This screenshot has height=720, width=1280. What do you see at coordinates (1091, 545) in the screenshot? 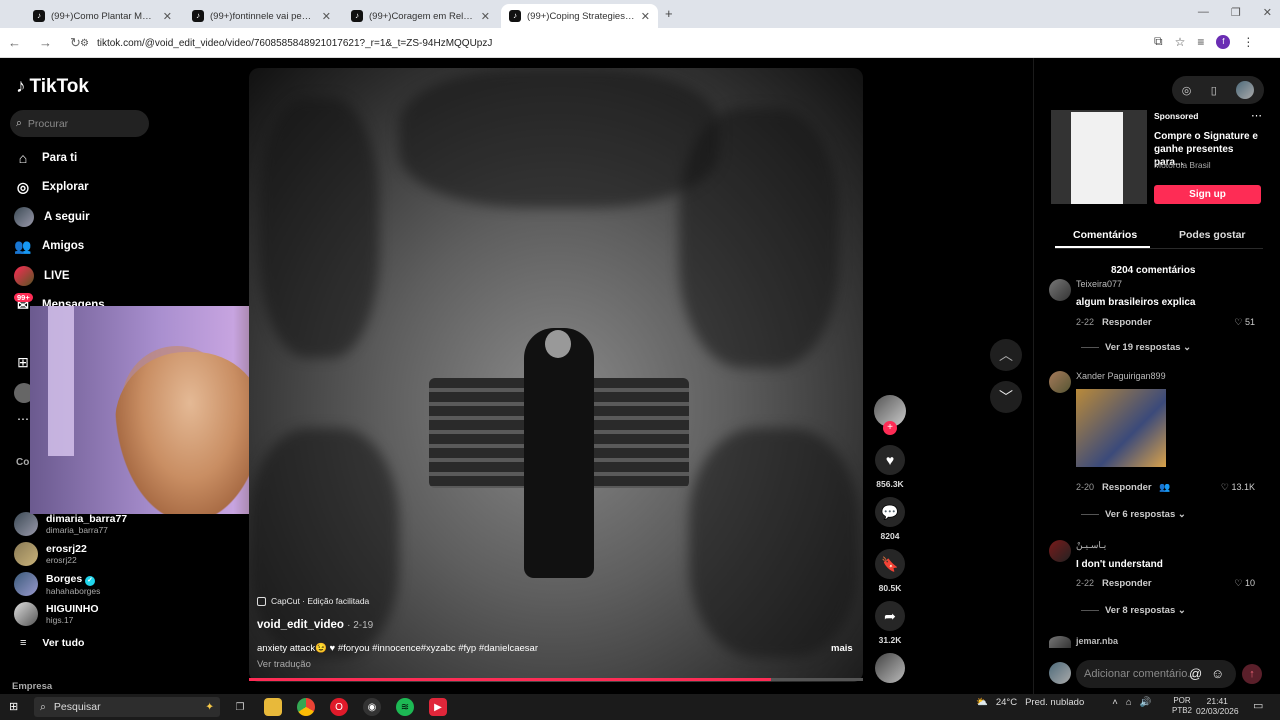
I see `comment-username: يـاسـيـنْ` at bounding box center [1091, 545].